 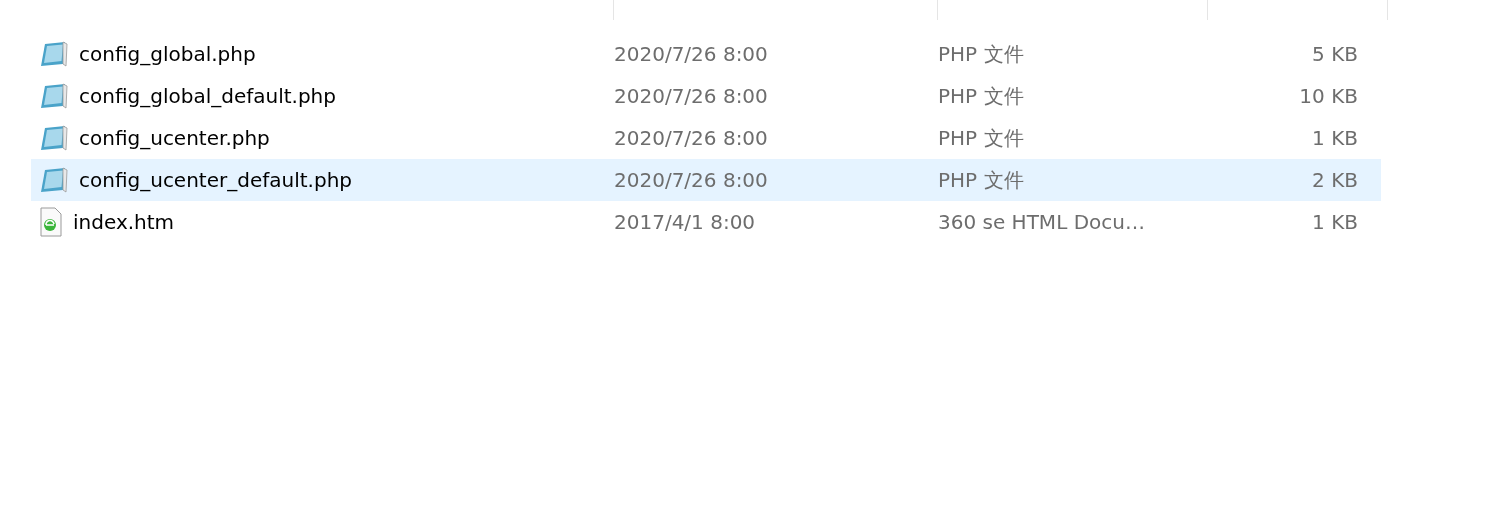 I want to click on file-size: 5 KB, so click(x=1335, y=54).